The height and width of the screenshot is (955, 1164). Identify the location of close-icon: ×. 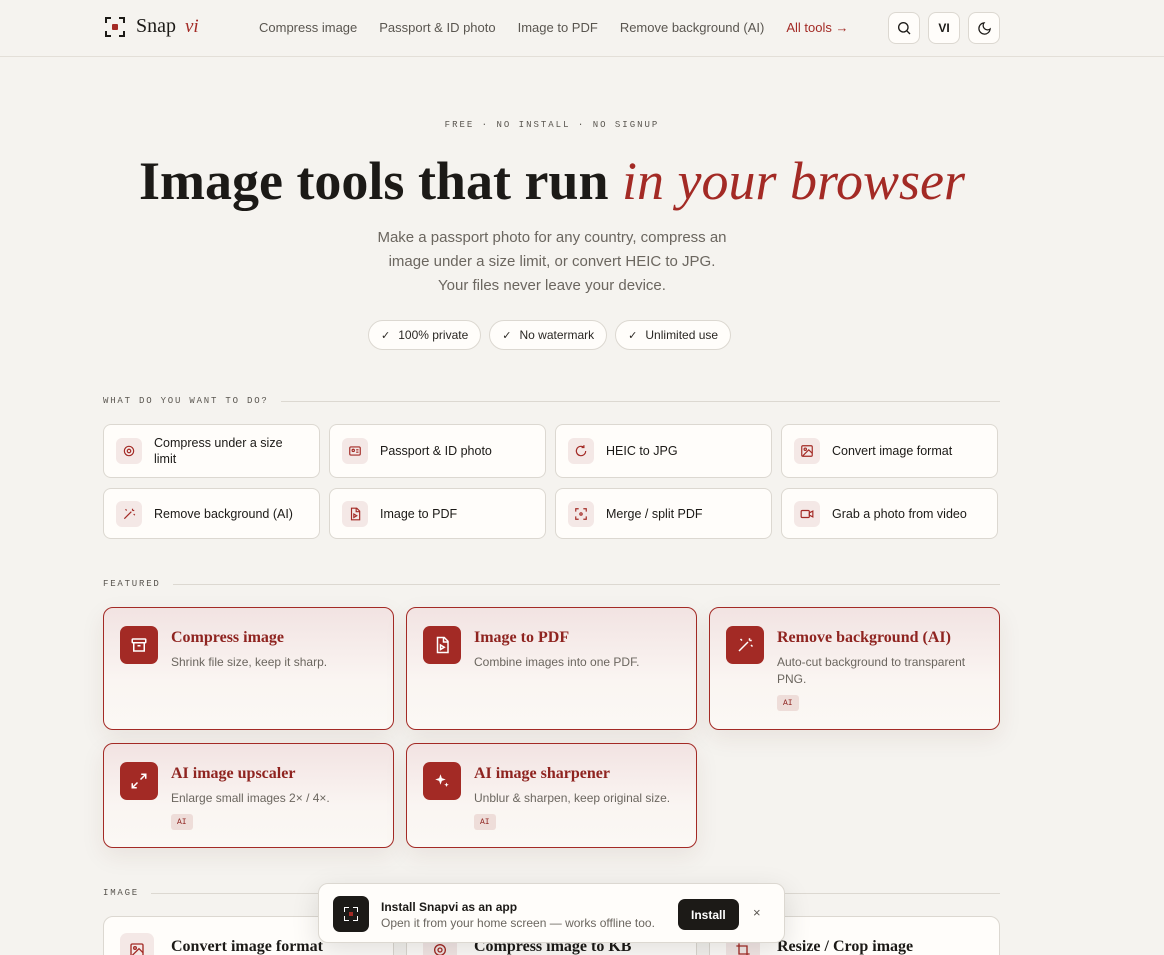
(757, 912).